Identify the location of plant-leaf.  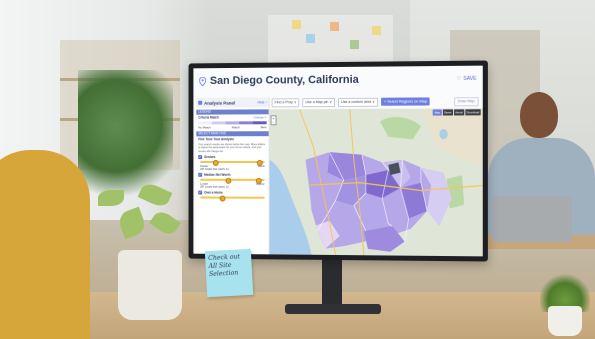
(111, 198).